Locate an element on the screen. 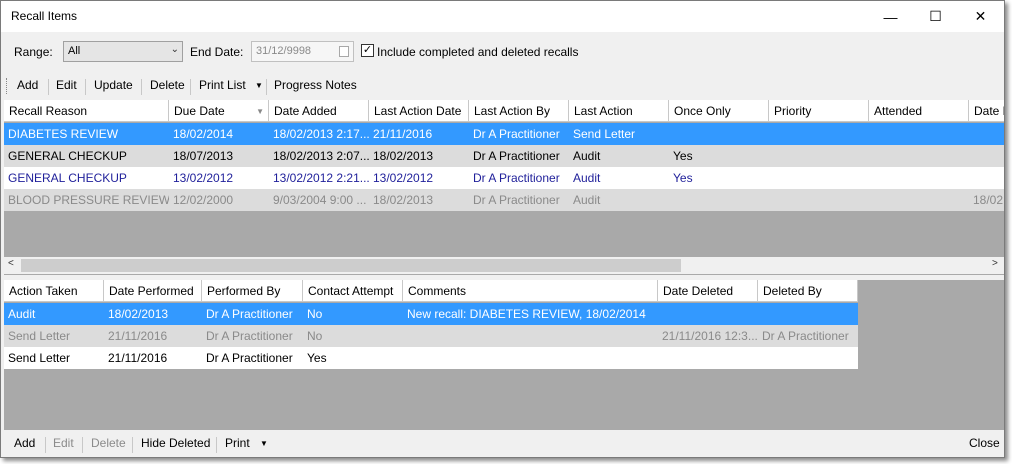 The height and width of the screenshot is (464, 1012). end-date-field: 31/12/9998 is located at coordinates (302, 51).